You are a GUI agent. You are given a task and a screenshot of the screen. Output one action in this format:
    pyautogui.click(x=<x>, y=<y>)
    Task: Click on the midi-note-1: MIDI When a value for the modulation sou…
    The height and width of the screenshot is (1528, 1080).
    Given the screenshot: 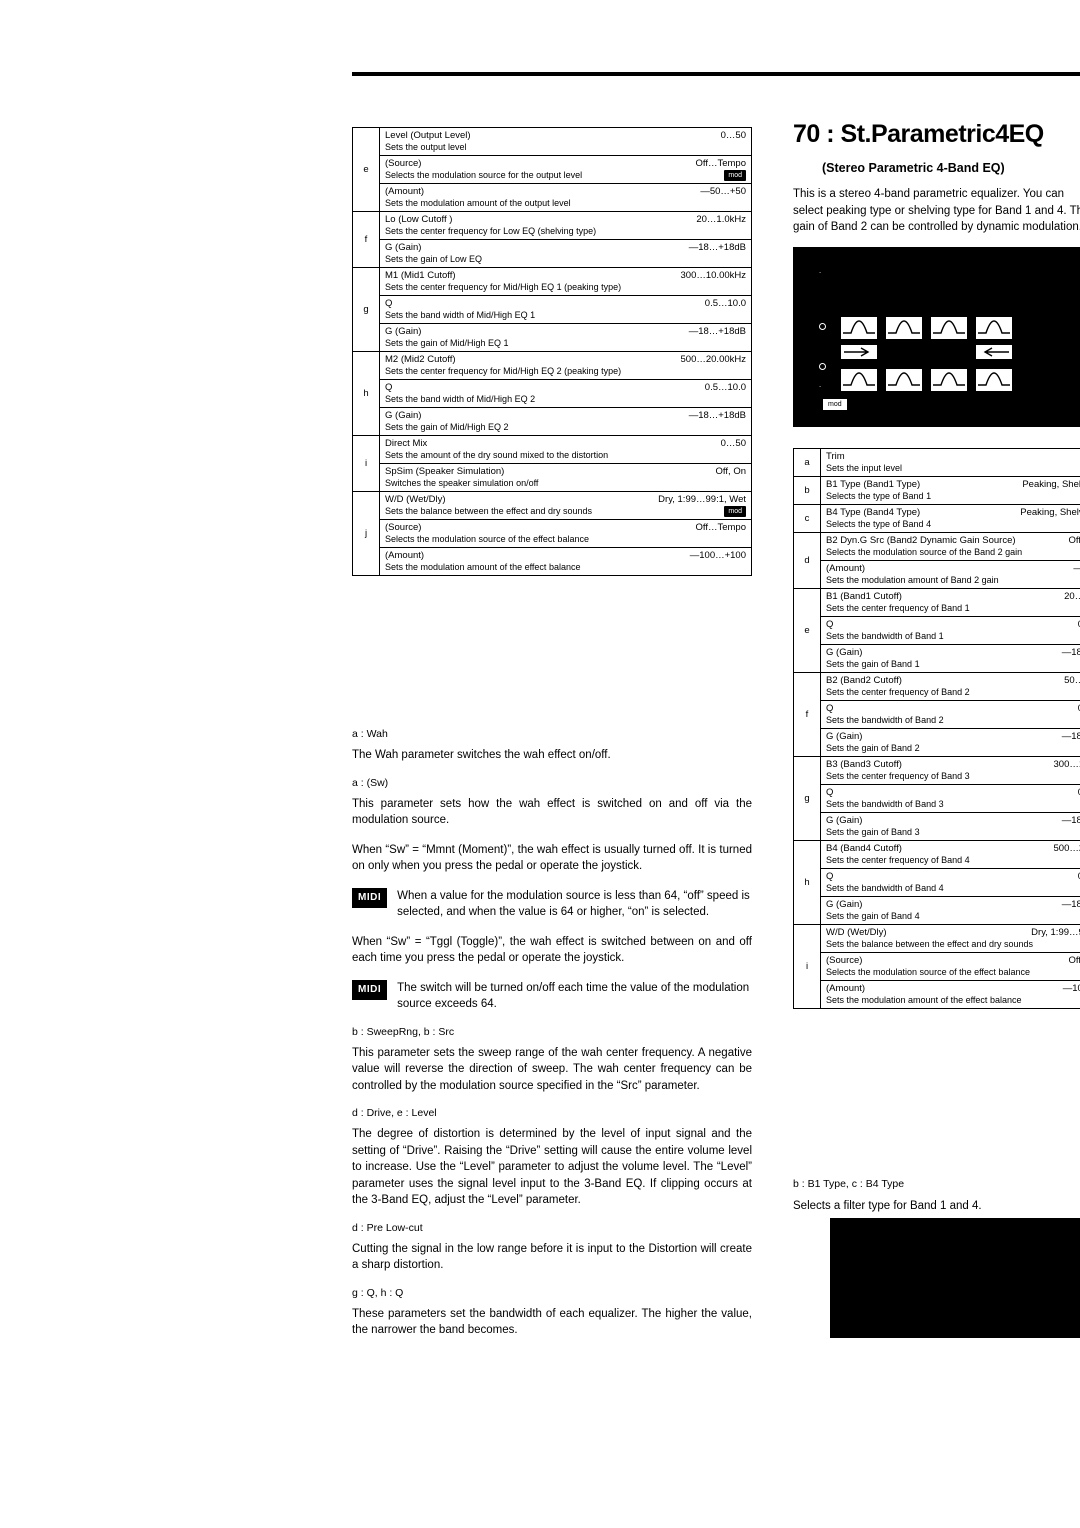 What is the action you would take?
    pyautogui.click(x=552, y=904)
    